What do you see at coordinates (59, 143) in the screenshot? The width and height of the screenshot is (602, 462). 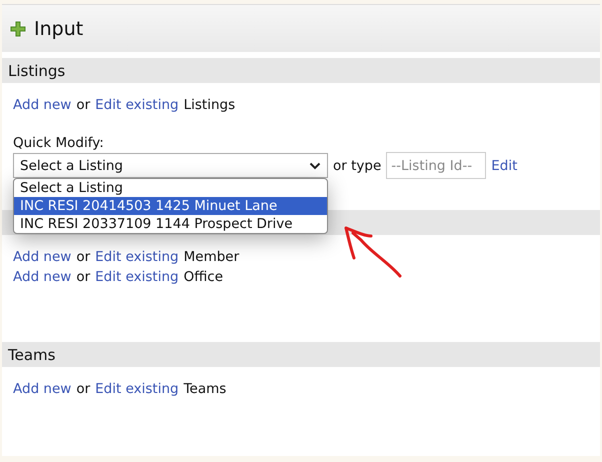 I see `quick-modify-label: Quick Modify:` at bounding box center [59, 143].